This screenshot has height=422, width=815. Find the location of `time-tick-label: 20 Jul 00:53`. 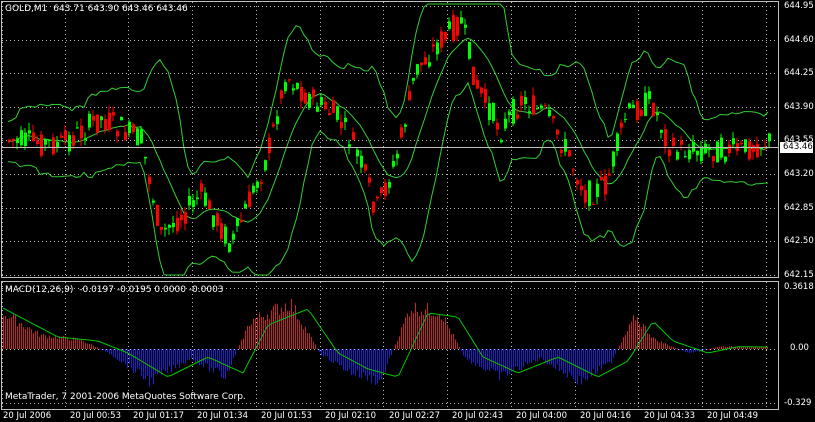

time-tick-label: 20 Jul 00:53 is located at coordinates (95, 416).